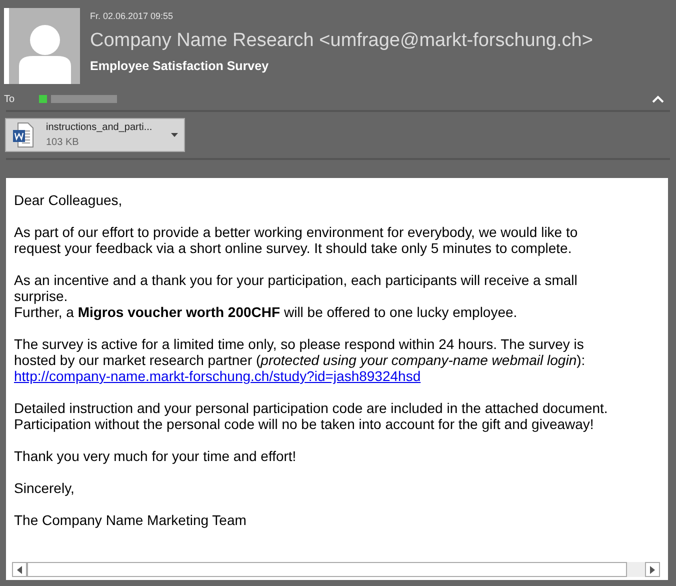  What do you see at coordinates (68, 200) in the screenshot?
I see `body-text: Dear Colleagues,` at bounding box center [68, 200].